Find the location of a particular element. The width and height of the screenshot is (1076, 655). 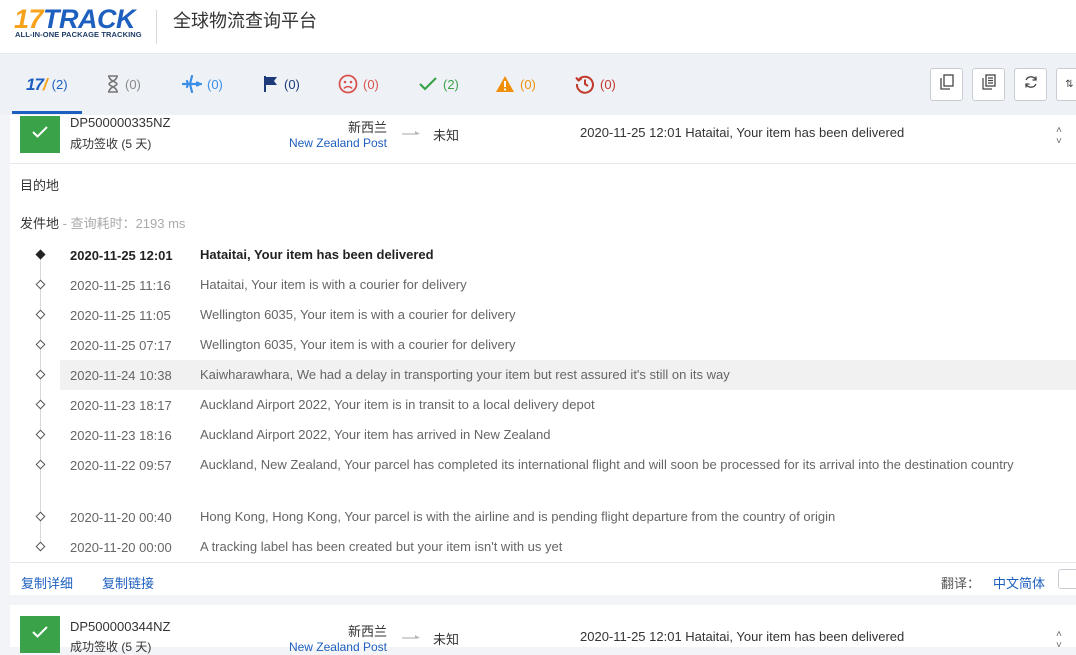

origin-label: 发件地 - 查询耗时：2193 ms is located at coordinates (103, 223).